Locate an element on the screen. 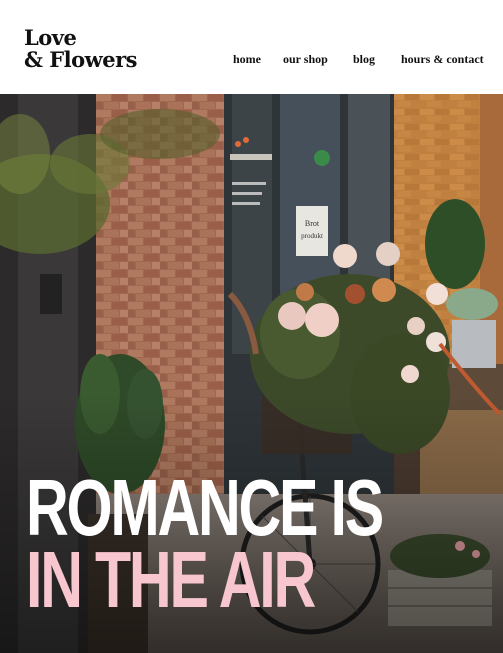 The height and width of the screenshot is (653, 503). svg-text: Brot is located at coordinates (312, 223).